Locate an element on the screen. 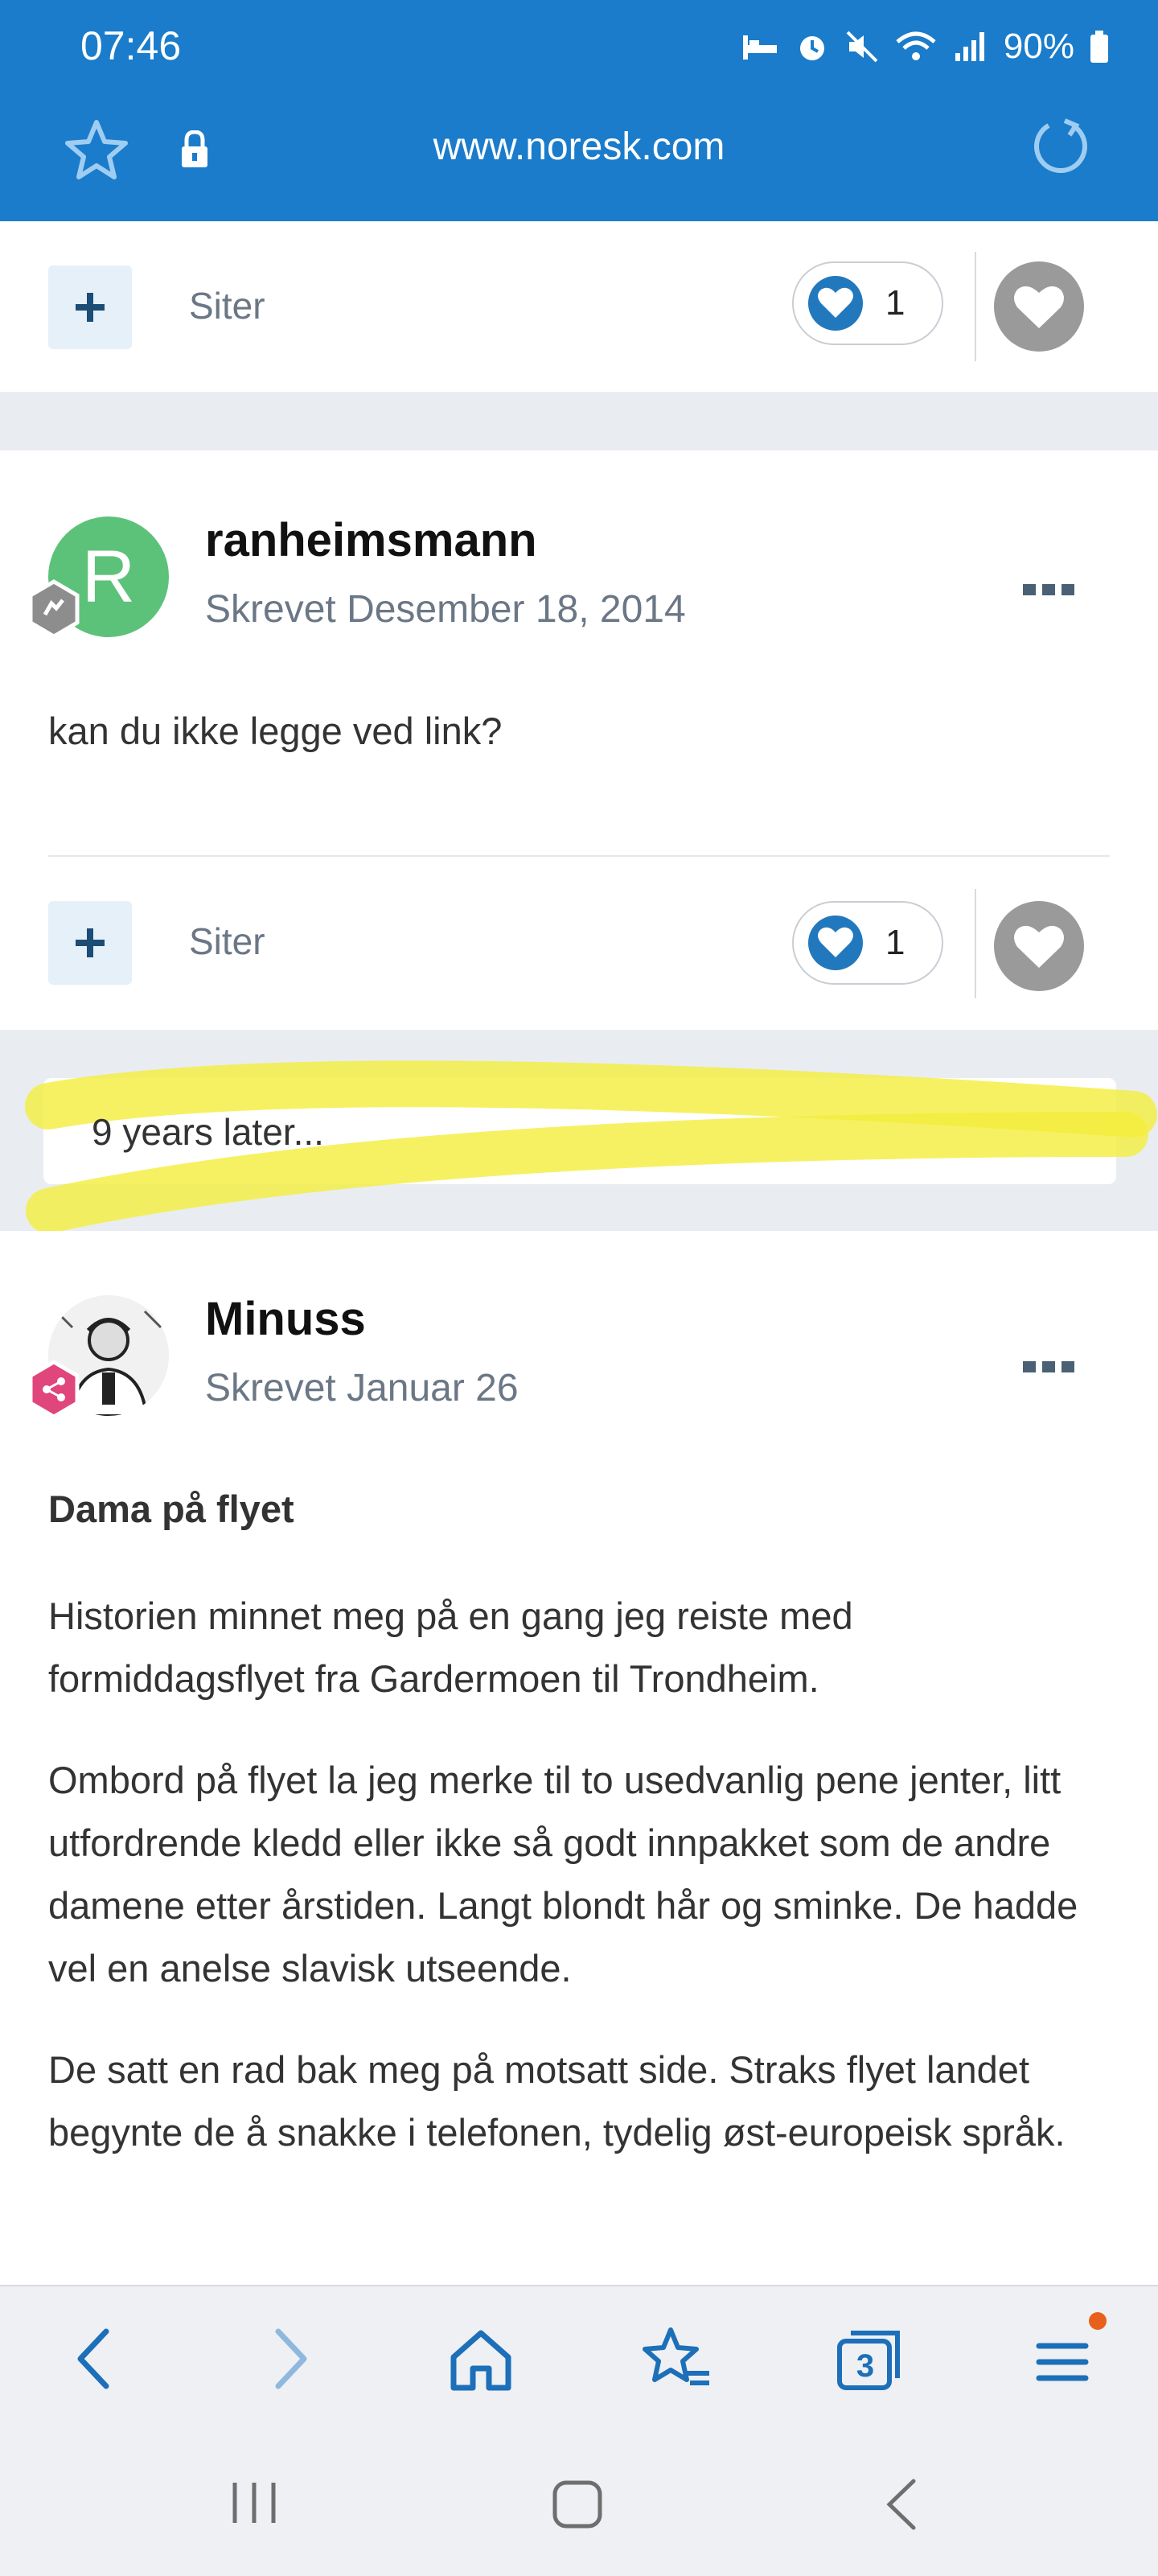  browser-header: 07:46 90% www.noresk.com is located at coordinates (579, 110).